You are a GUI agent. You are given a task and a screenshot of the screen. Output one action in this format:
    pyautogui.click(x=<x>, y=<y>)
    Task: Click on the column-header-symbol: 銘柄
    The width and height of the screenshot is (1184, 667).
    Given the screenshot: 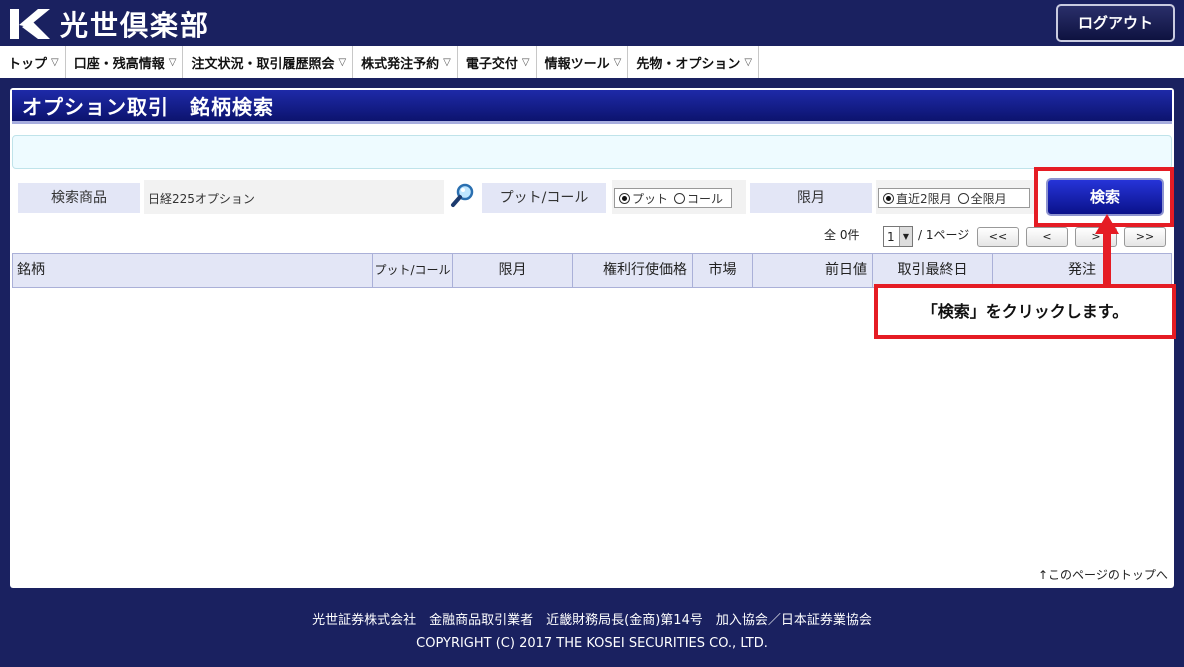 What is the action you would take?
    pyautogui.click(x=193, y=270)
    